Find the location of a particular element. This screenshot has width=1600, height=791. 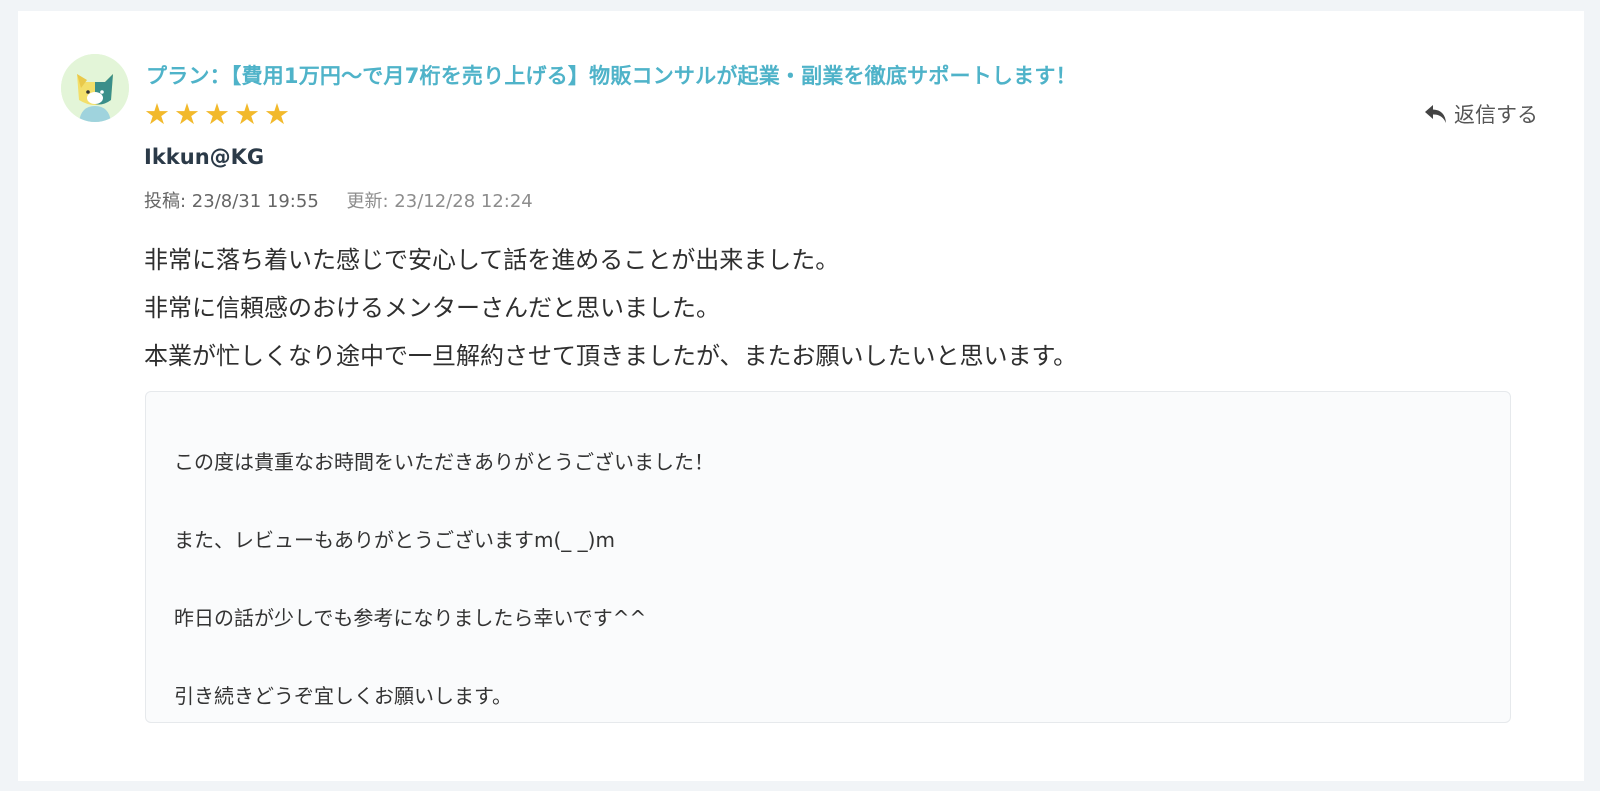

reply-line: 引き続きどうぞ宜しくお願いします。 is located at coordinates (343, 696).